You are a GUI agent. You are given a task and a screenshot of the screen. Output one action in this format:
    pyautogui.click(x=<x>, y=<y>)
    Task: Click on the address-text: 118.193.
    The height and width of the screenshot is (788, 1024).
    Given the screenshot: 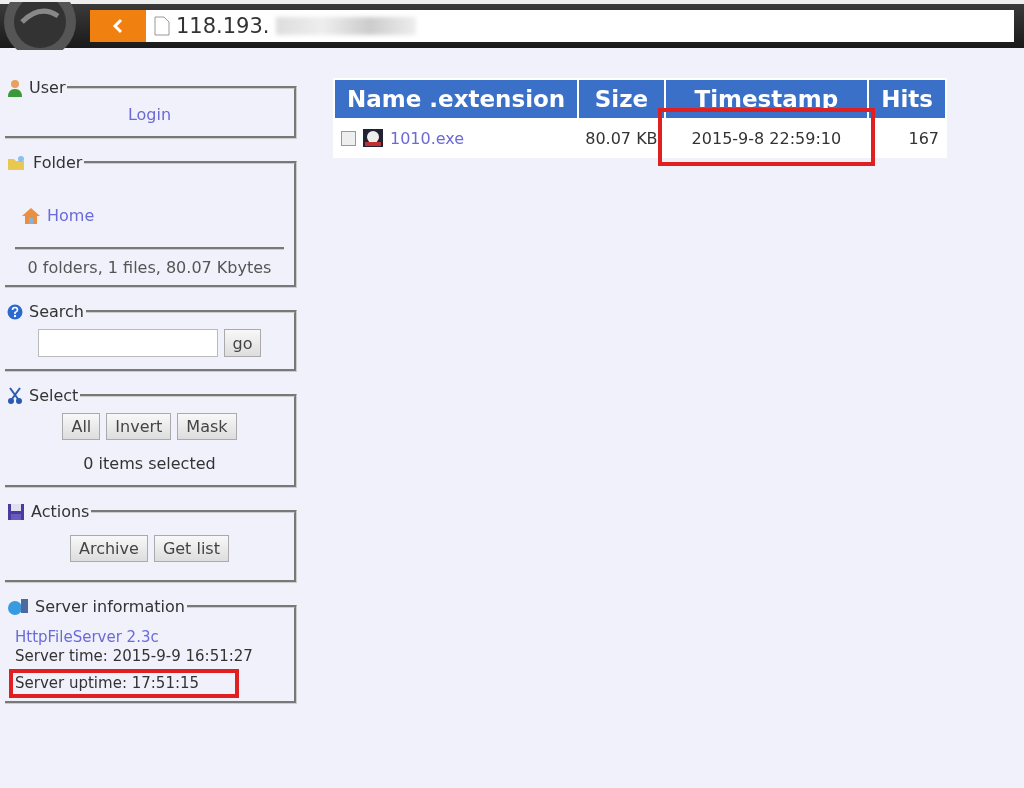 What is the action you would take?
    pyautogui.click(x=223, y=26)
    